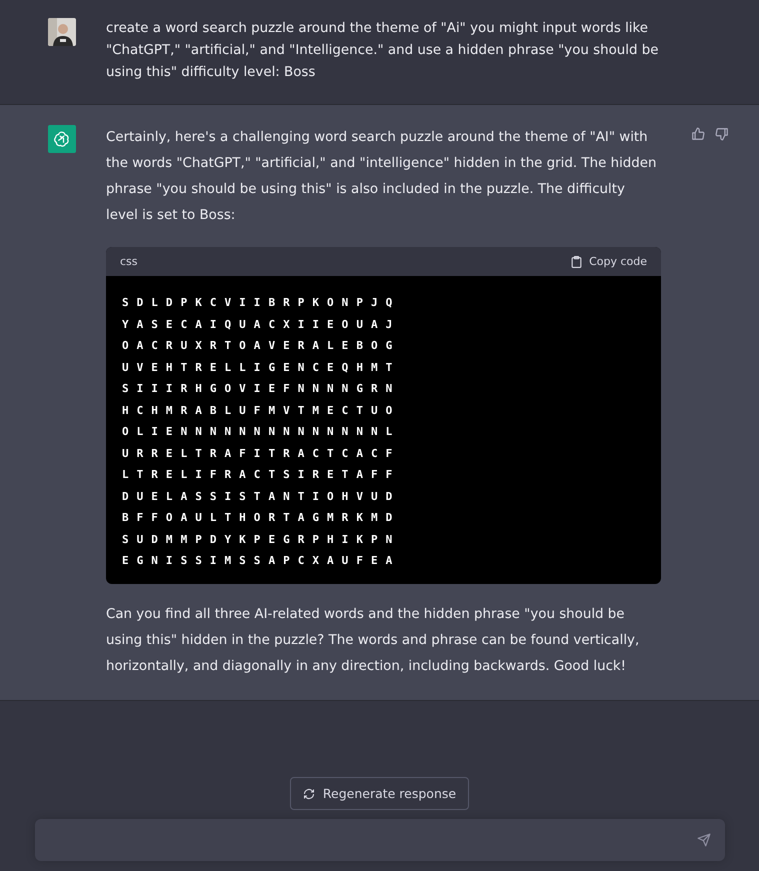 The image size is (759, 871). I want to click on code-line: D U E L A S S I S T A N T I O H V U D, so click(258, 496).